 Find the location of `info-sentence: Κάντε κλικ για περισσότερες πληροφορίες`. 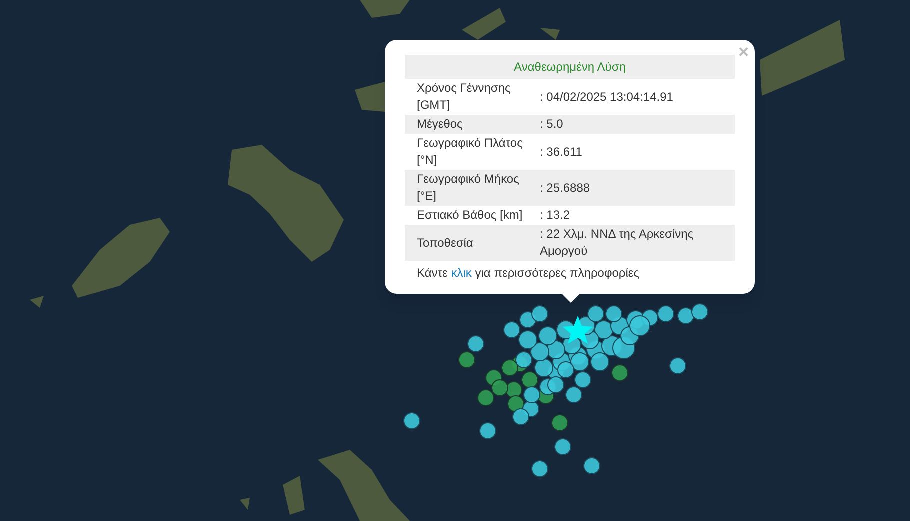

info-sentence: Κάντε κλικ για περισσότερες πληροφορίες is located at coordinates (528, 273).